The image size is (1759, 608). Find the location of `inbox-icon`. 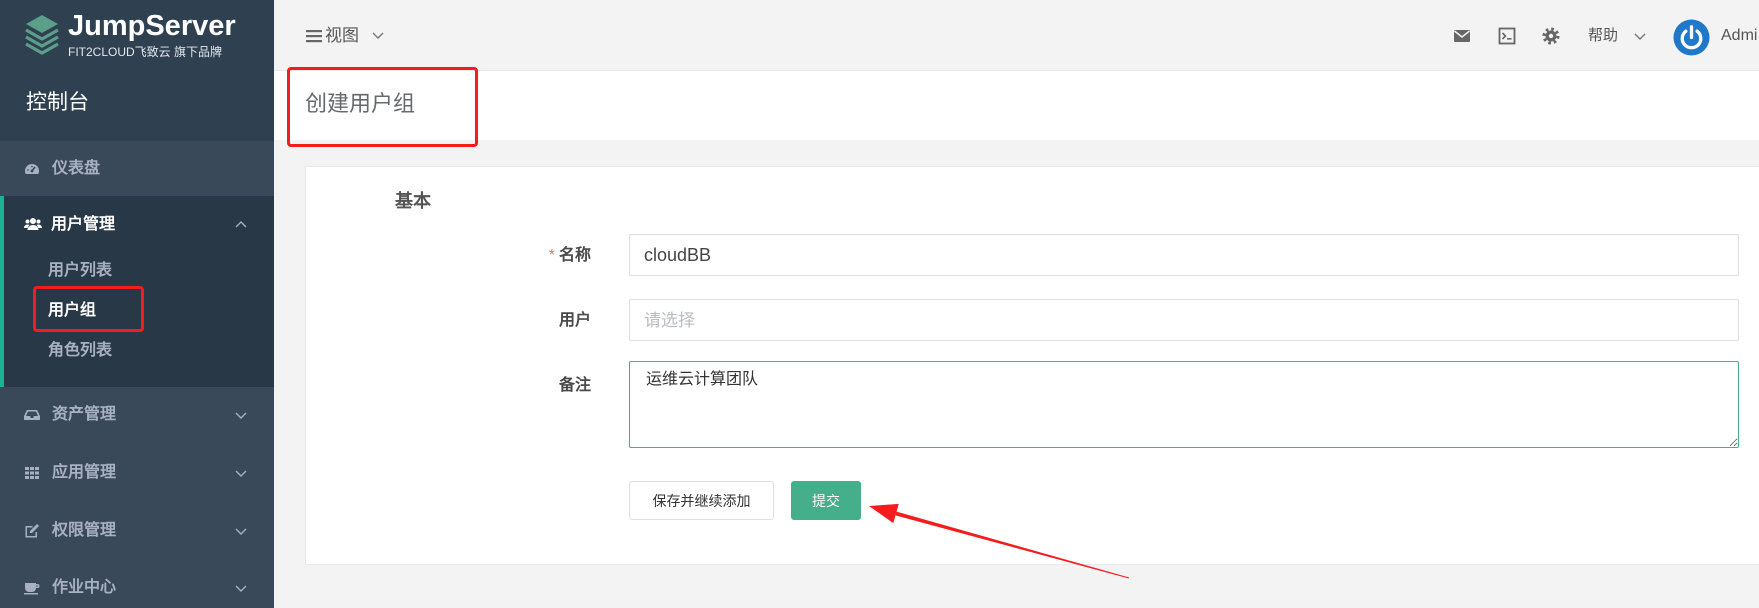

inbox-icon is located at coordinates (32, 415).